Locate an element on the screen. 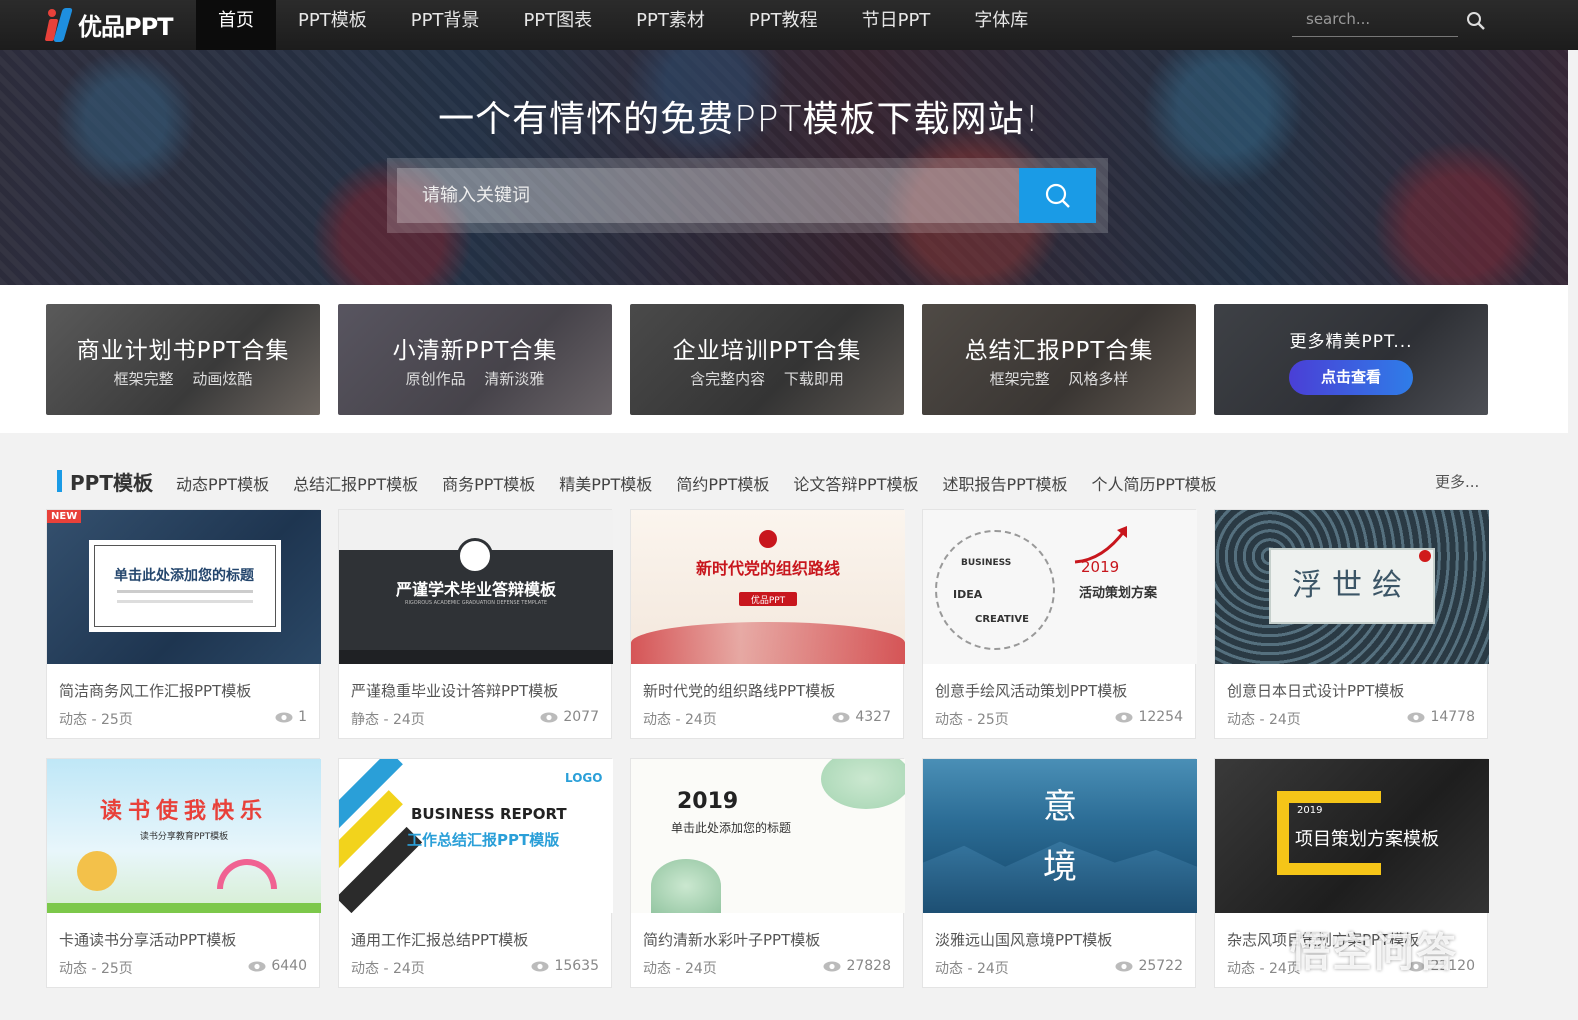 The width and height of the screenshot is (1578, 1020). collection-subtitle: 框架完整 风格多样 is located at coordinates (1059, 379).